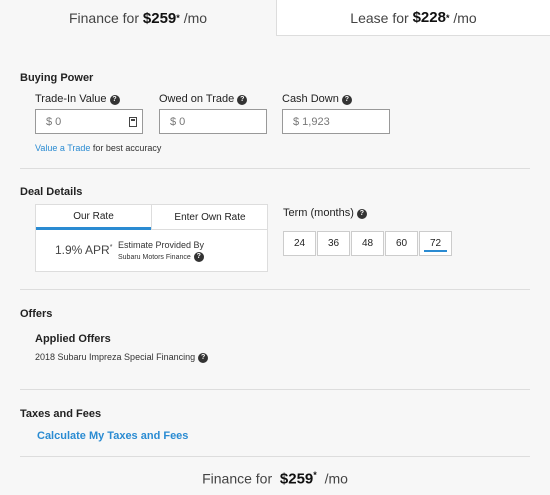 This screenshot has width=550, height=495. I want to click on apr-value: 1.9% APR*, so click(83, 250).